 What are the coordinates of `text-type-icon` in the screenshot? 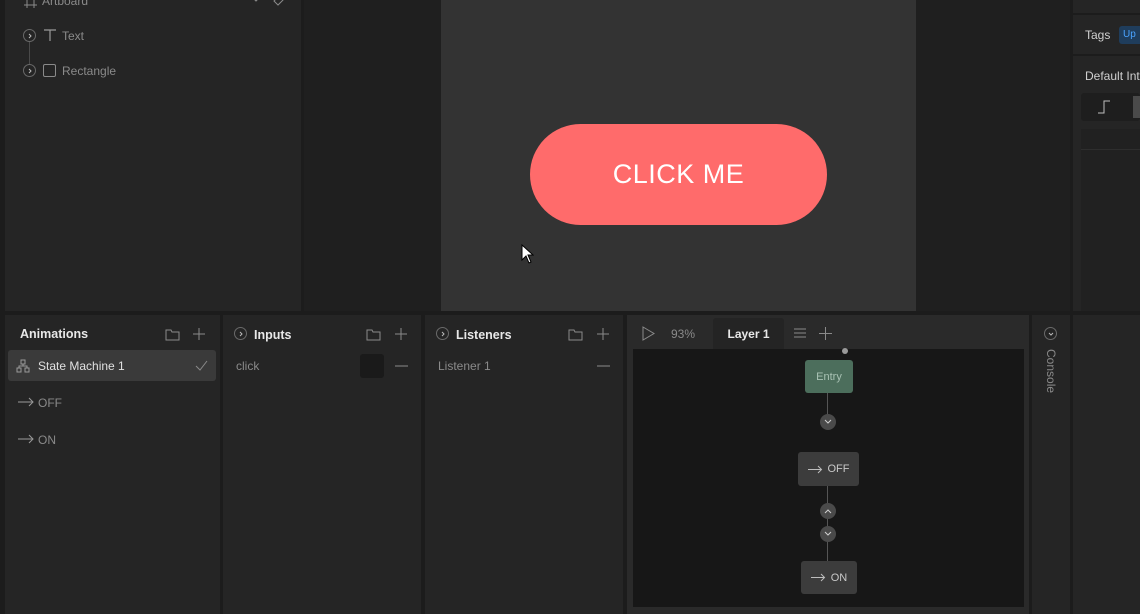 It's located at (50, 35).